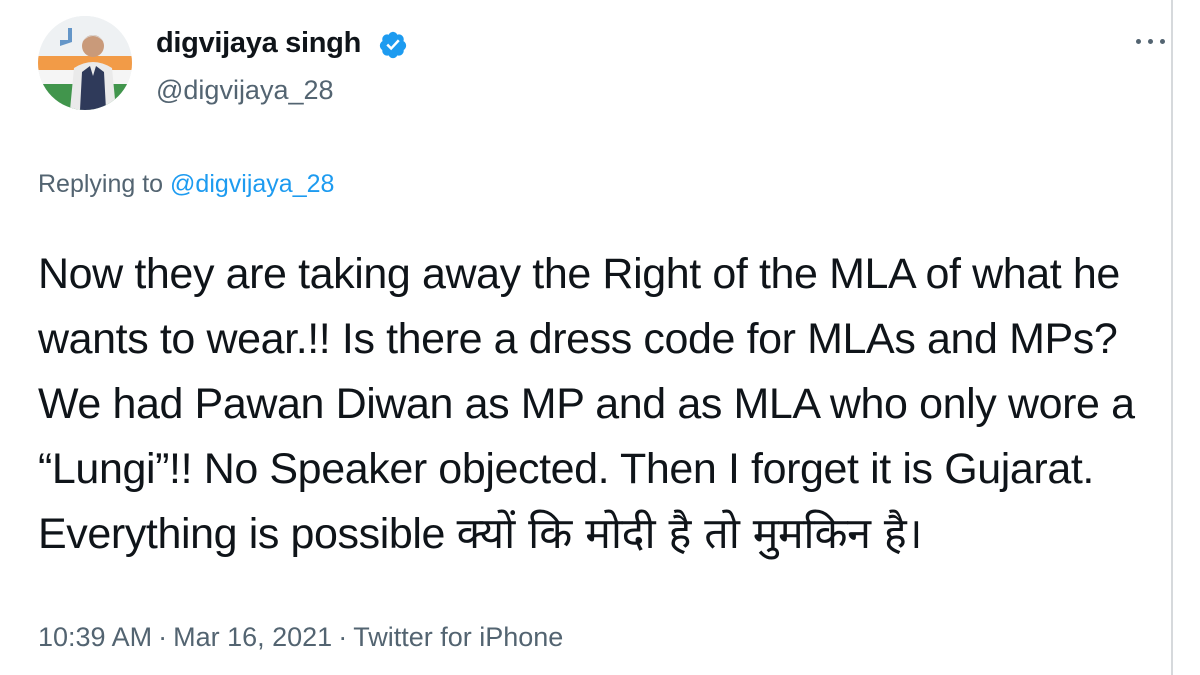 Image resolution: width=1200 pixels, height=675 pixels. I want to click on panel-border, so click(1172, 337).